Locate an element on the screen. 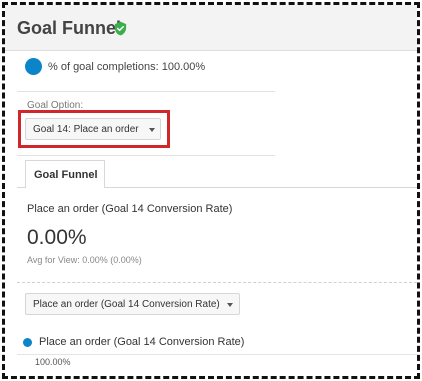 This screenshot has height=381, width=422. metric-select-dropdown: Place an order (Goal 14 Conversion Rate) is located at coordinates (132, 304).